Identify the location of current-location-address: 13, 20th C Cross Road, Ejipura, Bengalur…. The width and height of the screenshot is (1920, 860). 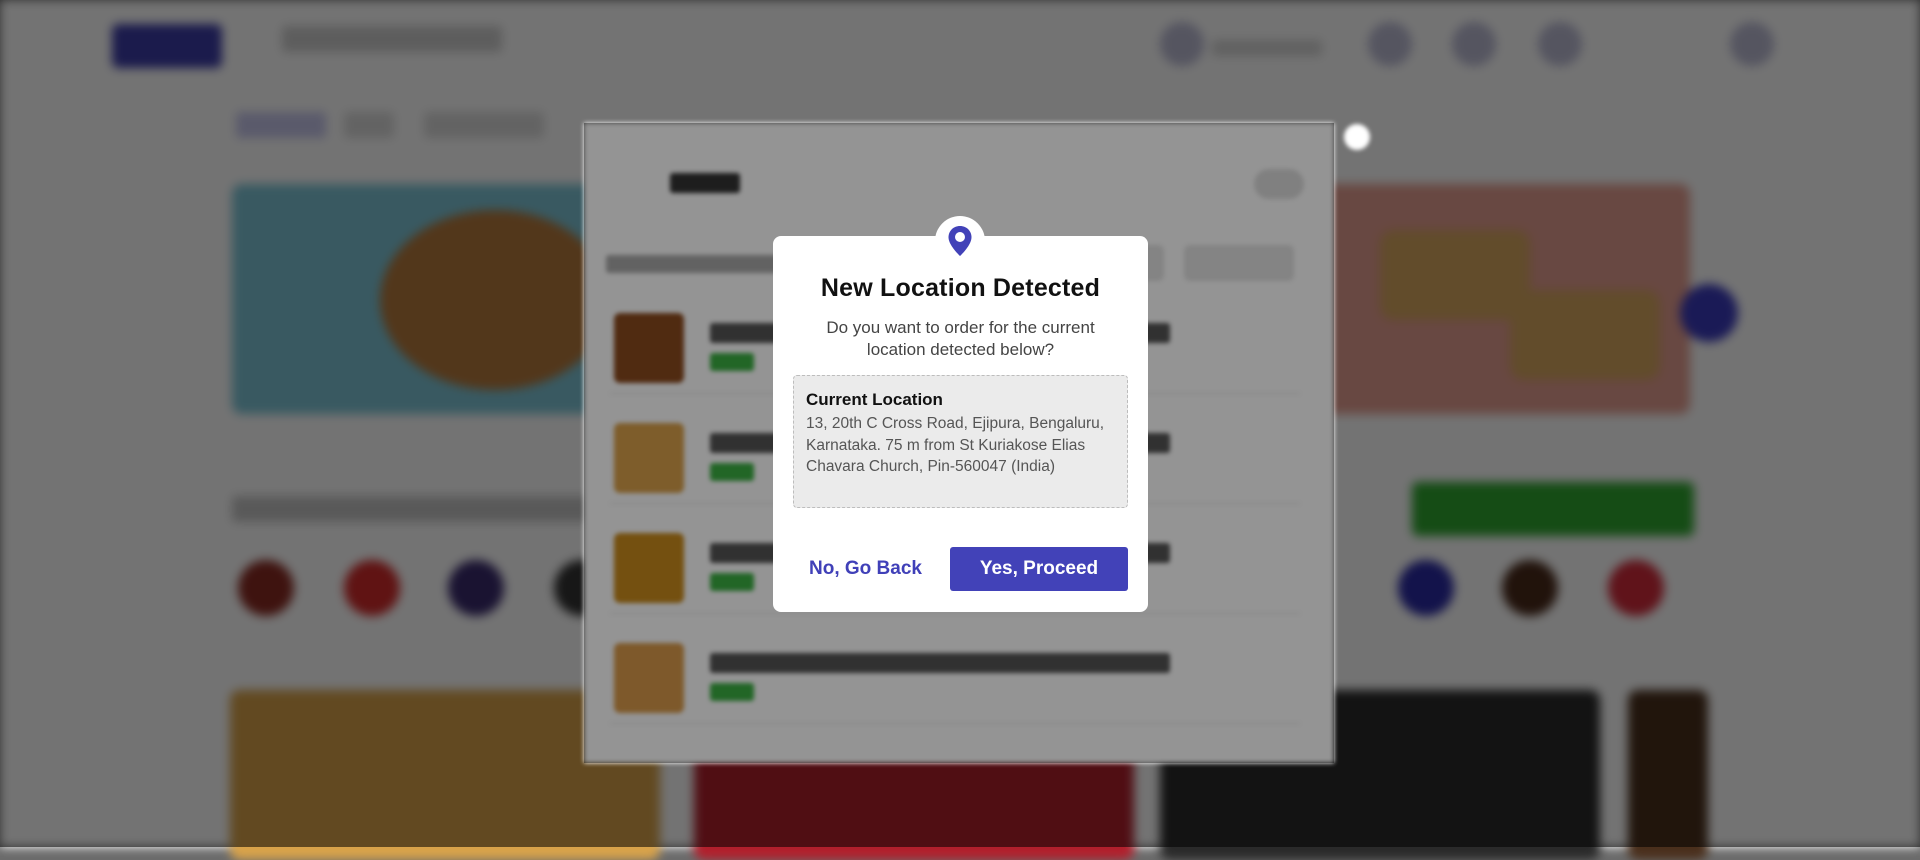
(955, 445).